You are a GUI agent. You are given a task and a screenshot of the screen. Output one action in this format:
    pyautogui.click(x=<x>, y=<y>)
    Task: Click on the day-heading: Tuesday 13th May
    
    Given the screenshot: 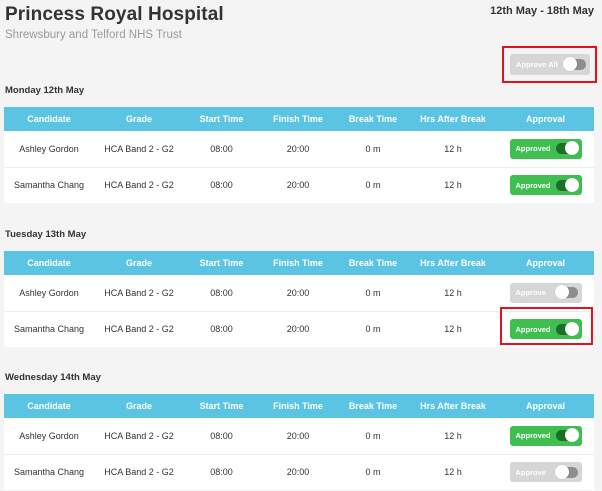 What is the action you would take?
    pyautogui.click(x=46, y=234)
    